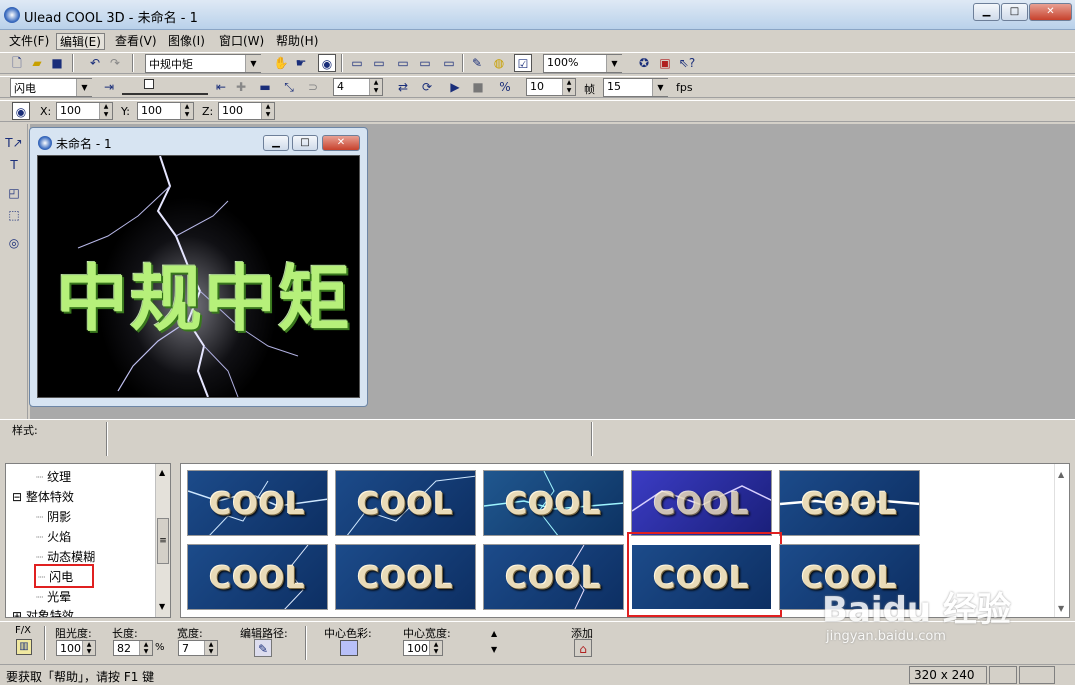  I want to click on doc-maximize-button: □, so click(305, 143).